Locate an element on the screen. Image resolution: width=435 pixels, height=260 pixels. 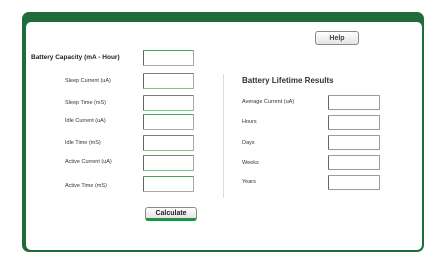
hours-output is located at coordinates (354, 122).